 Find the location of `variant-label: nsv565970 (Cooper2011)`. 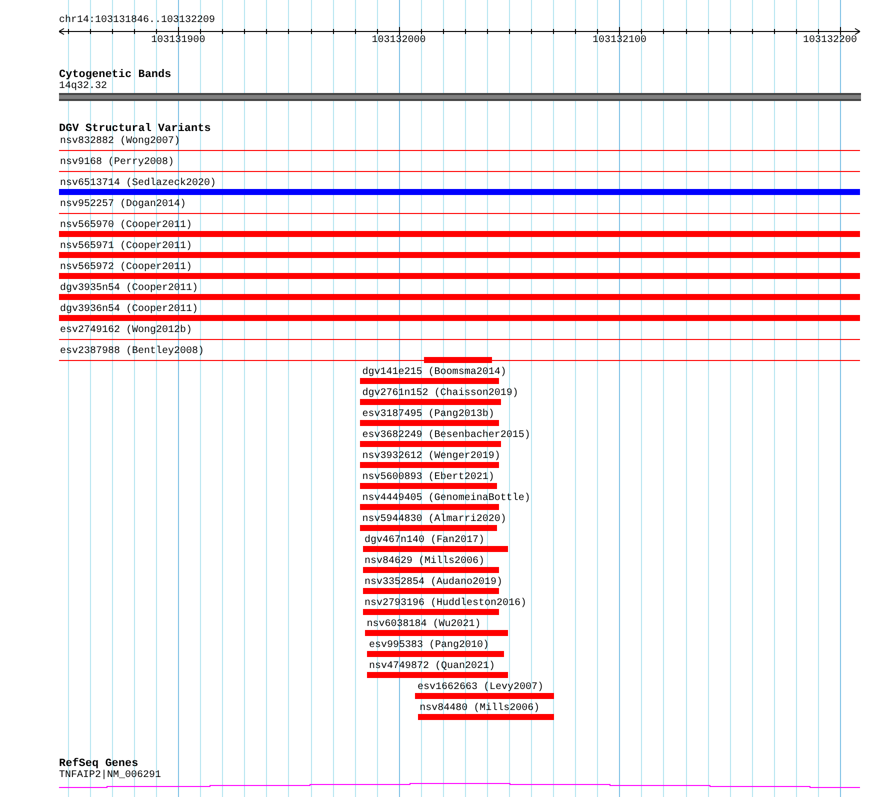

variant-label: nsv565970 (Cooper2011) is located at coordinates (126, 225).